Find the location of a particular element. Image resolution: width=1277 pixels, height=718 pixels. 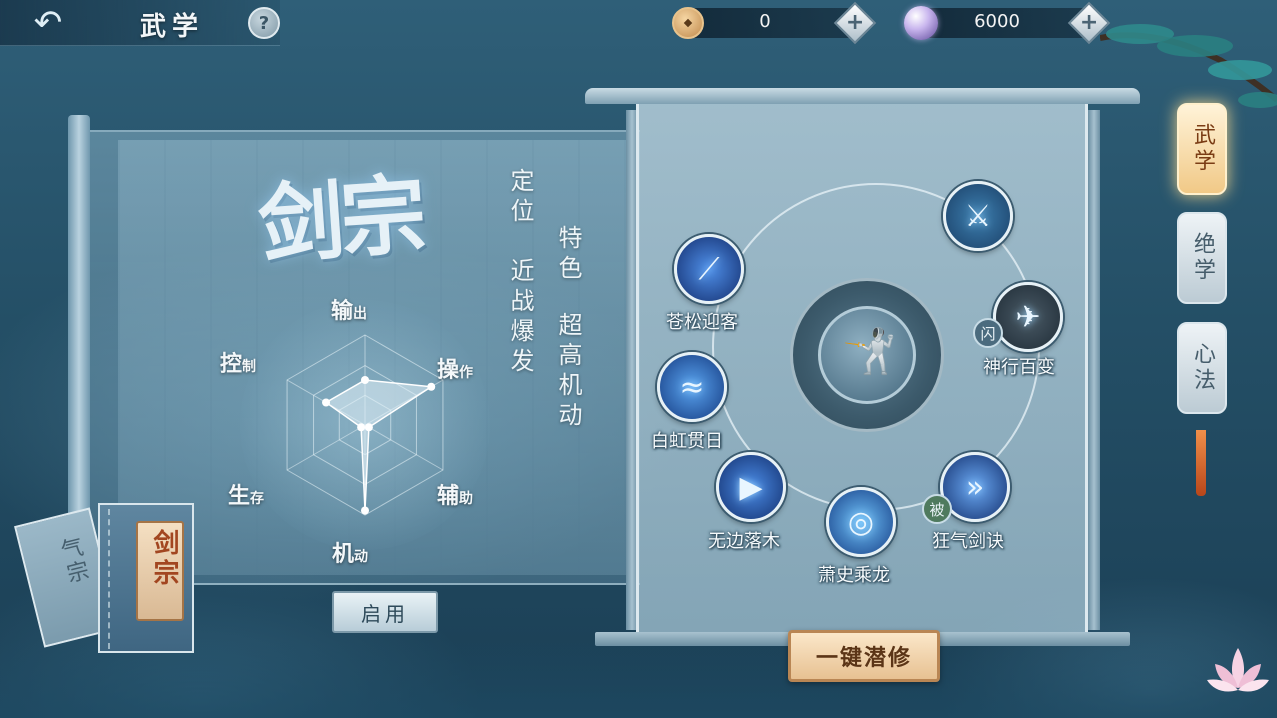

positioning-label: 定位 is located at coordinates (520, 198).